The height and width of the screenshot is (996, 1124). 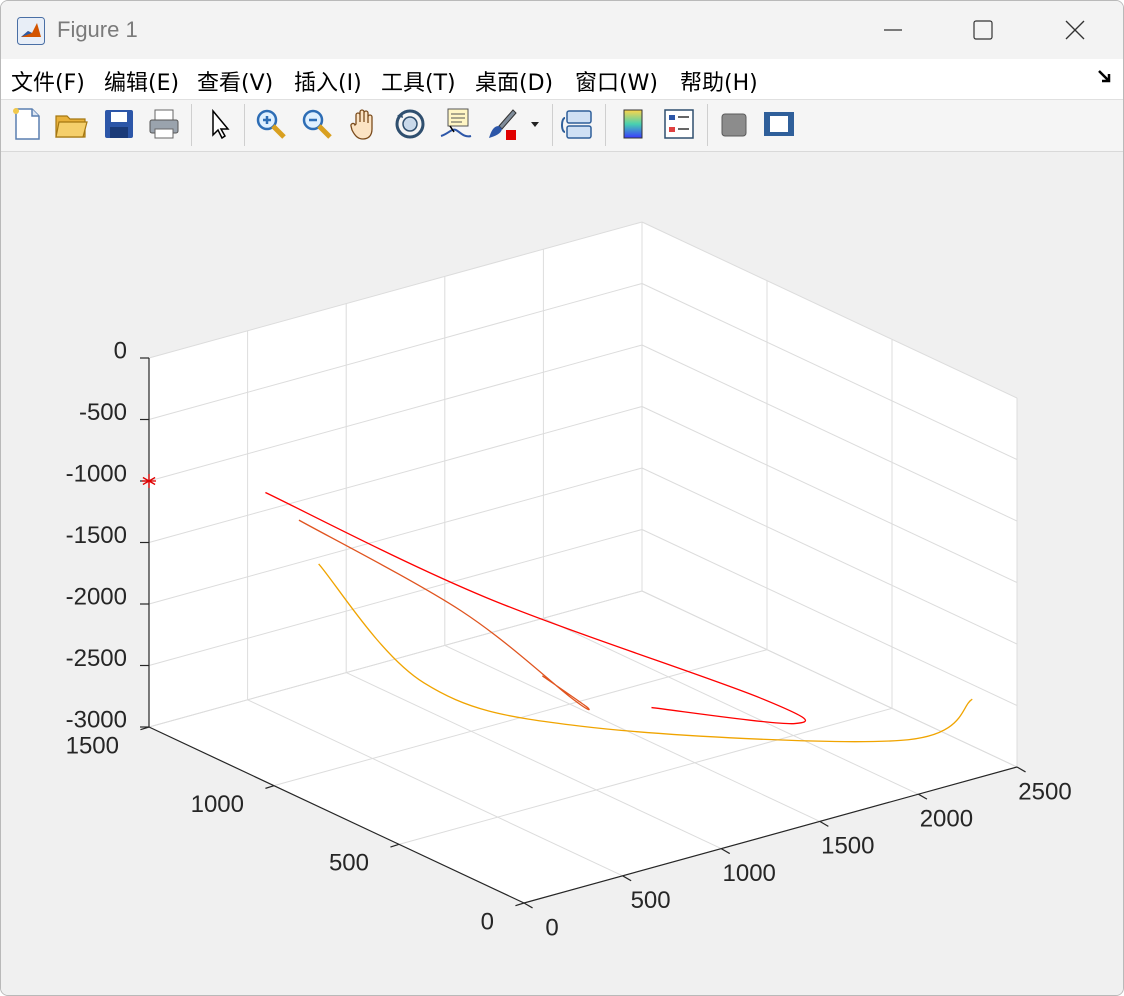 I want to click on z-tick-label: -1000, so click(x=96, y=473).